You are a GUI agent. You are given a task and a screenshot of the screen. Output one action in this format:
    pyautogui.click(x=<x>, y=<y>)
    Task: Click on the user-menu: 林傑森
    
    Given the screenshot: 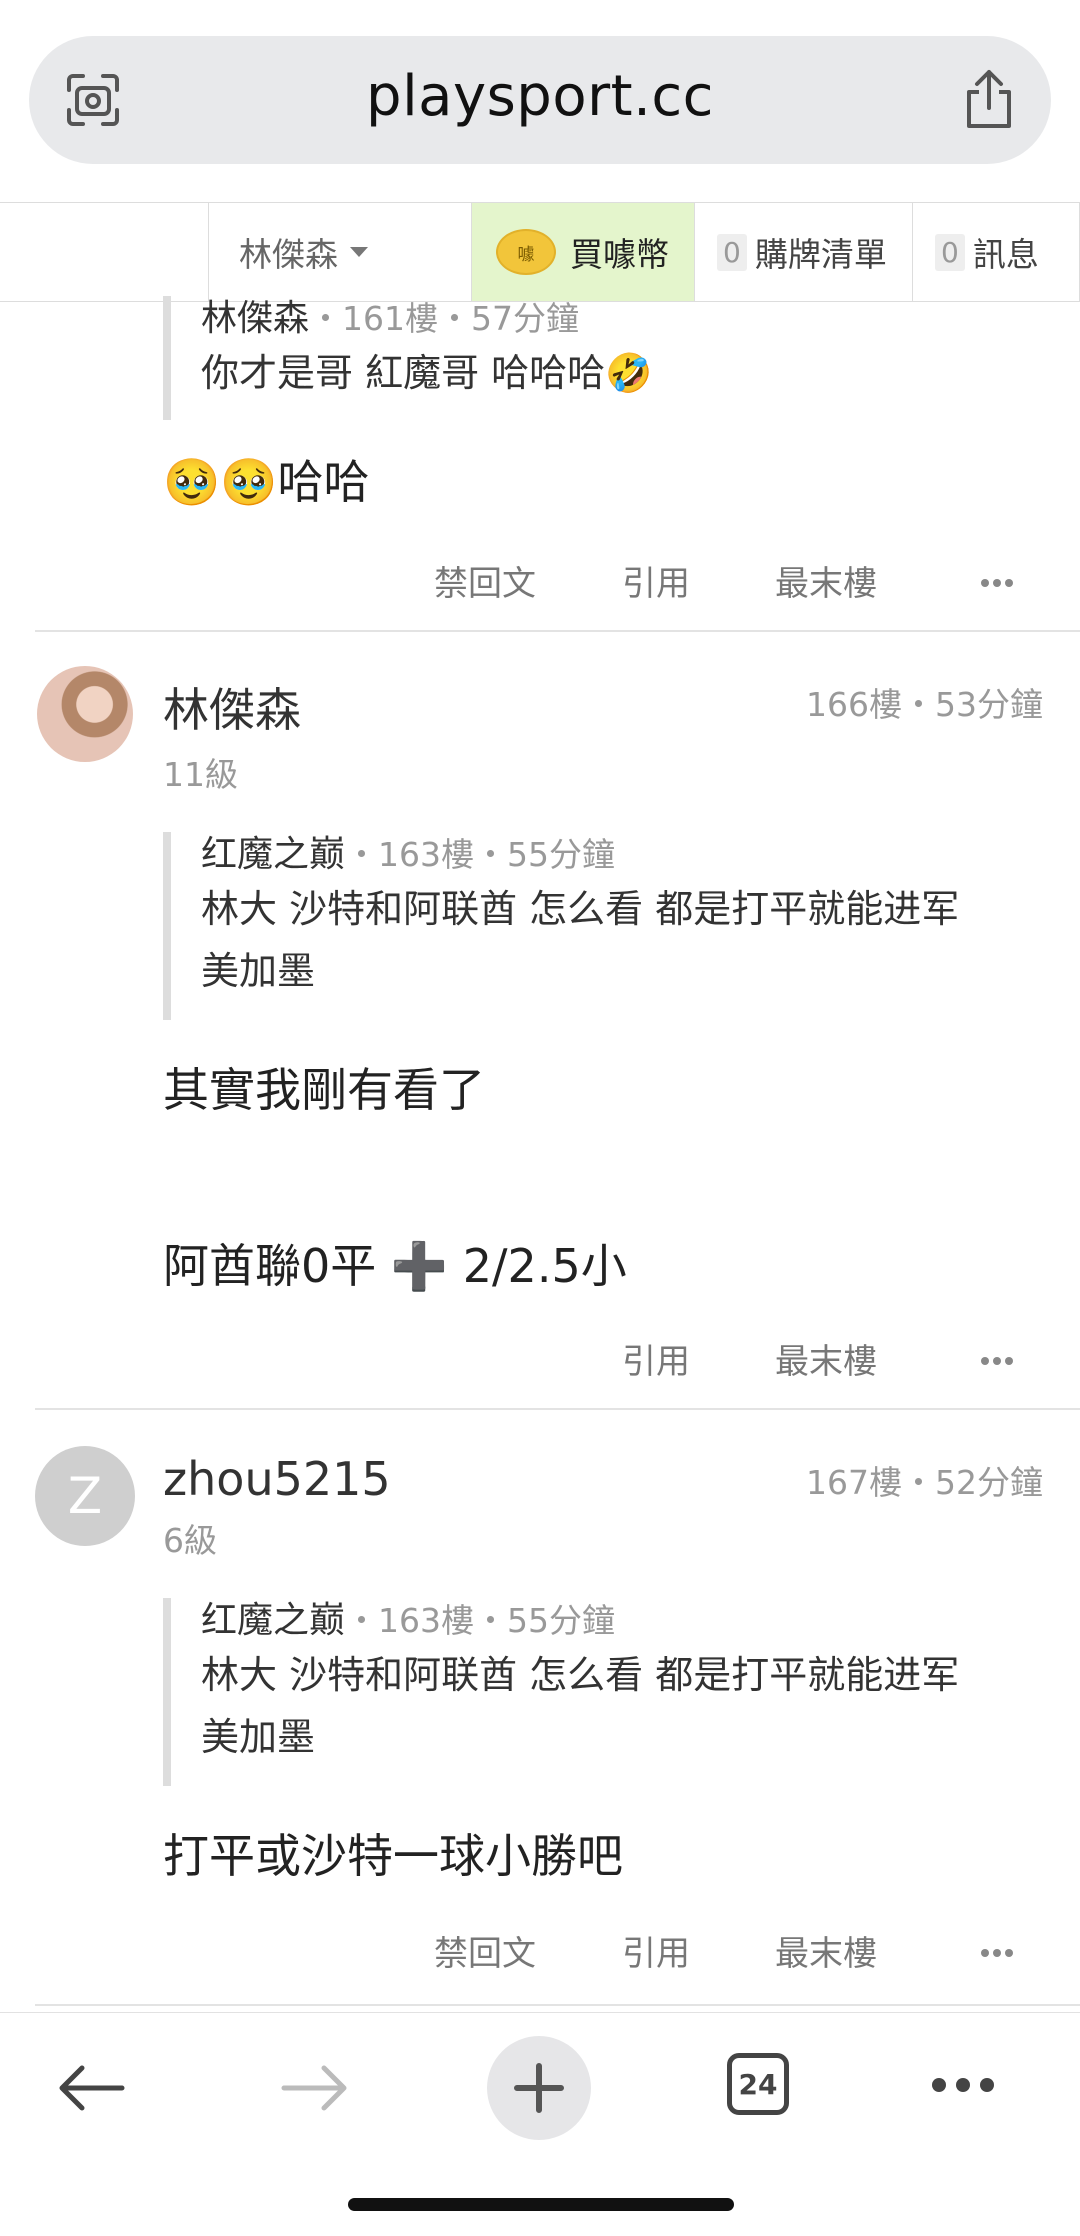 What is the action you would take?
    pyautogui.click(x=340, y=252)
    